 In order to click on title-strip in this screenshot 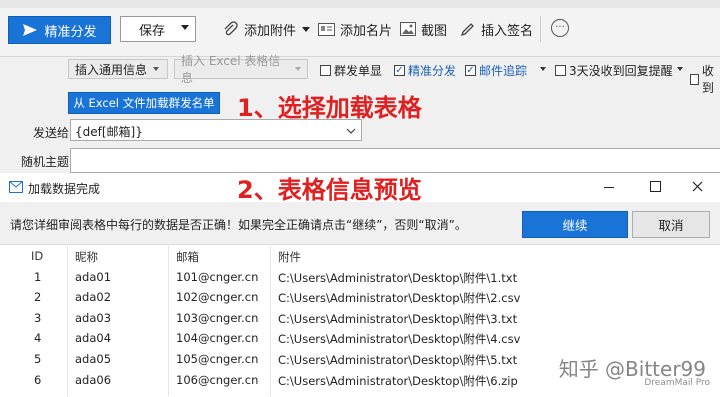, I will do `click(360, 4)`.